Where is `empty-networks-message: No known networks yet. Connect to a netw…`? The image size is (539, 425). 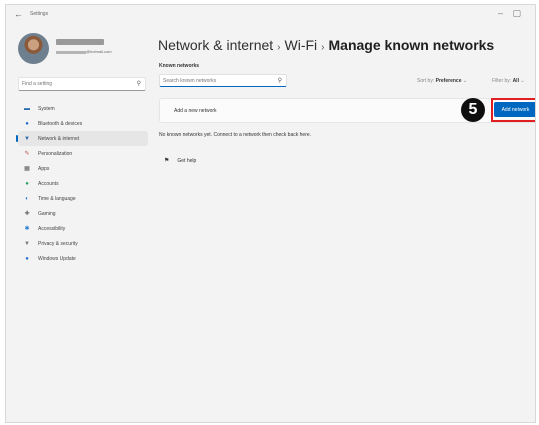
empty-networks-message: No known networks yet. Connect to a netw… is located at coordinates (235, 135).